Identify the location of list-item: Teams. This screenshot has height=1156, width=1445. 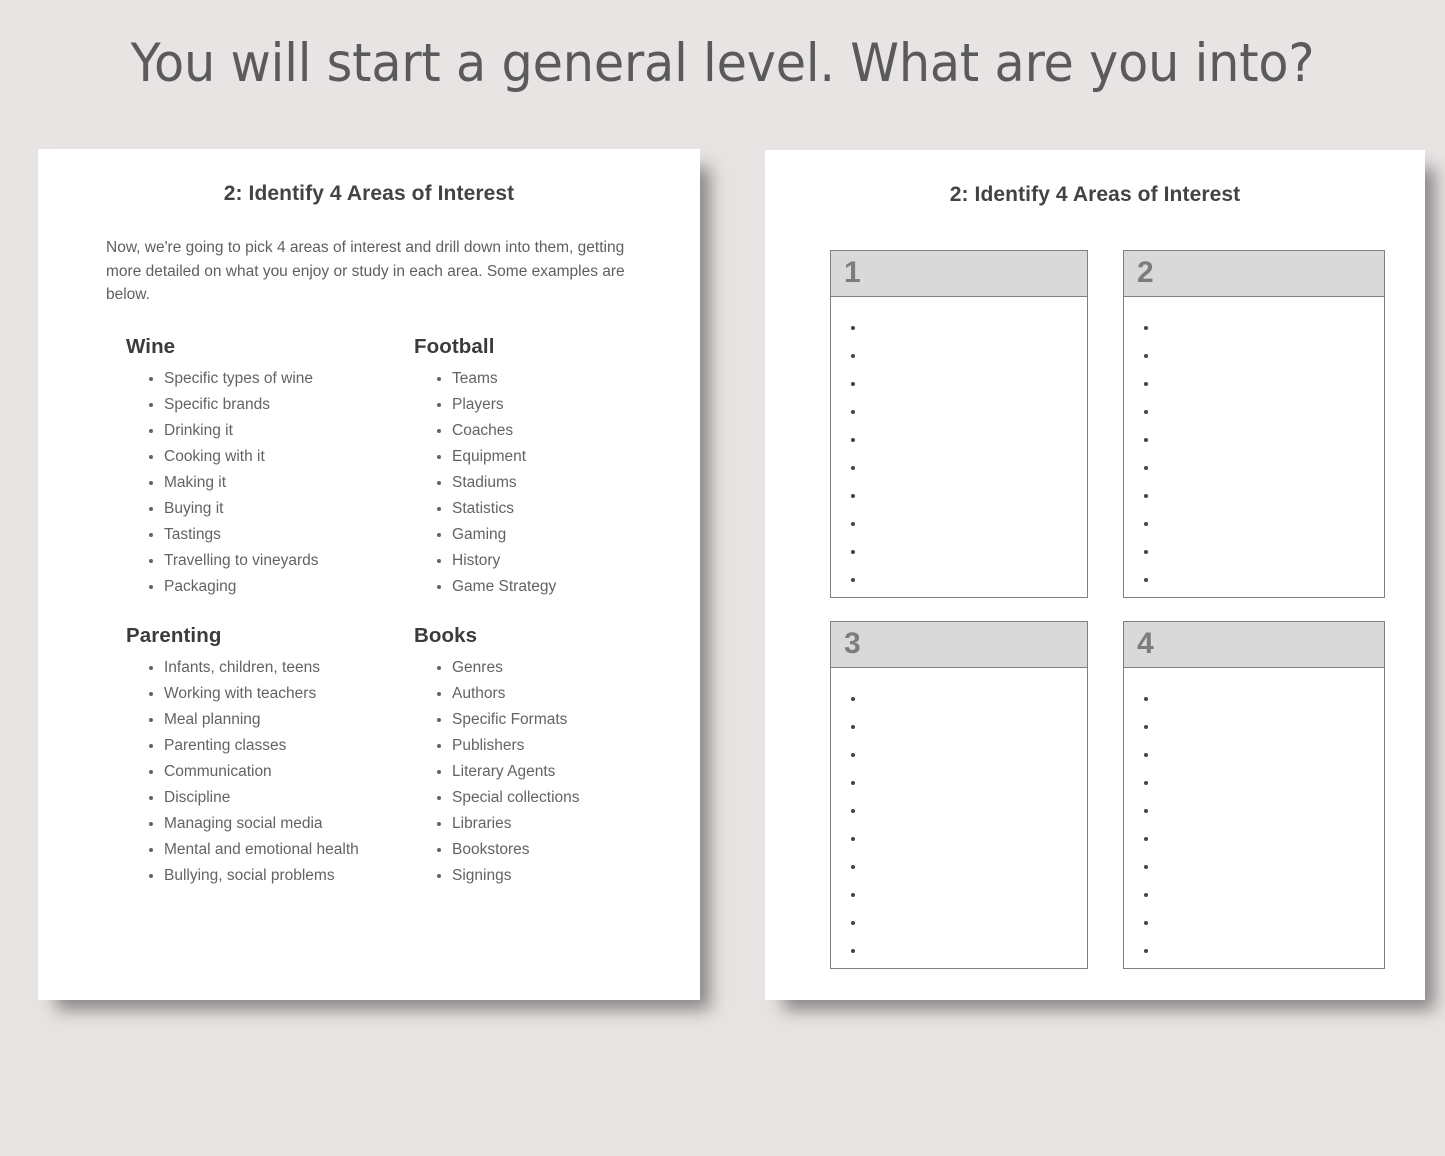
(544, 379).